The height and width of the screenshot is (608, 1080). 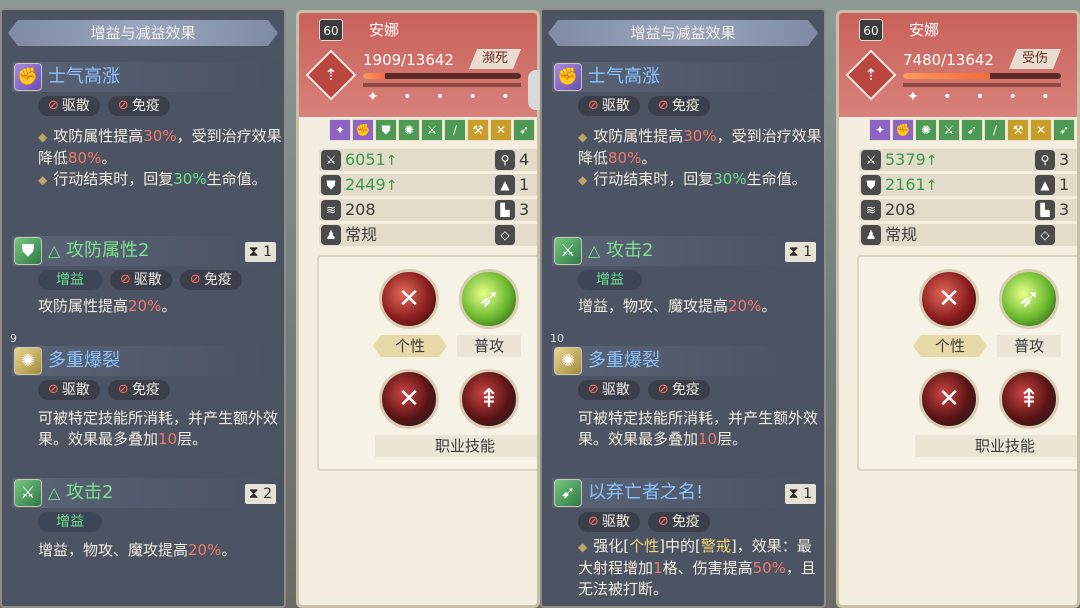 What do you see at coordinates (924, 30) in the screenshot?
I see `character-name: 安娜` at bounding box center [924, 30].